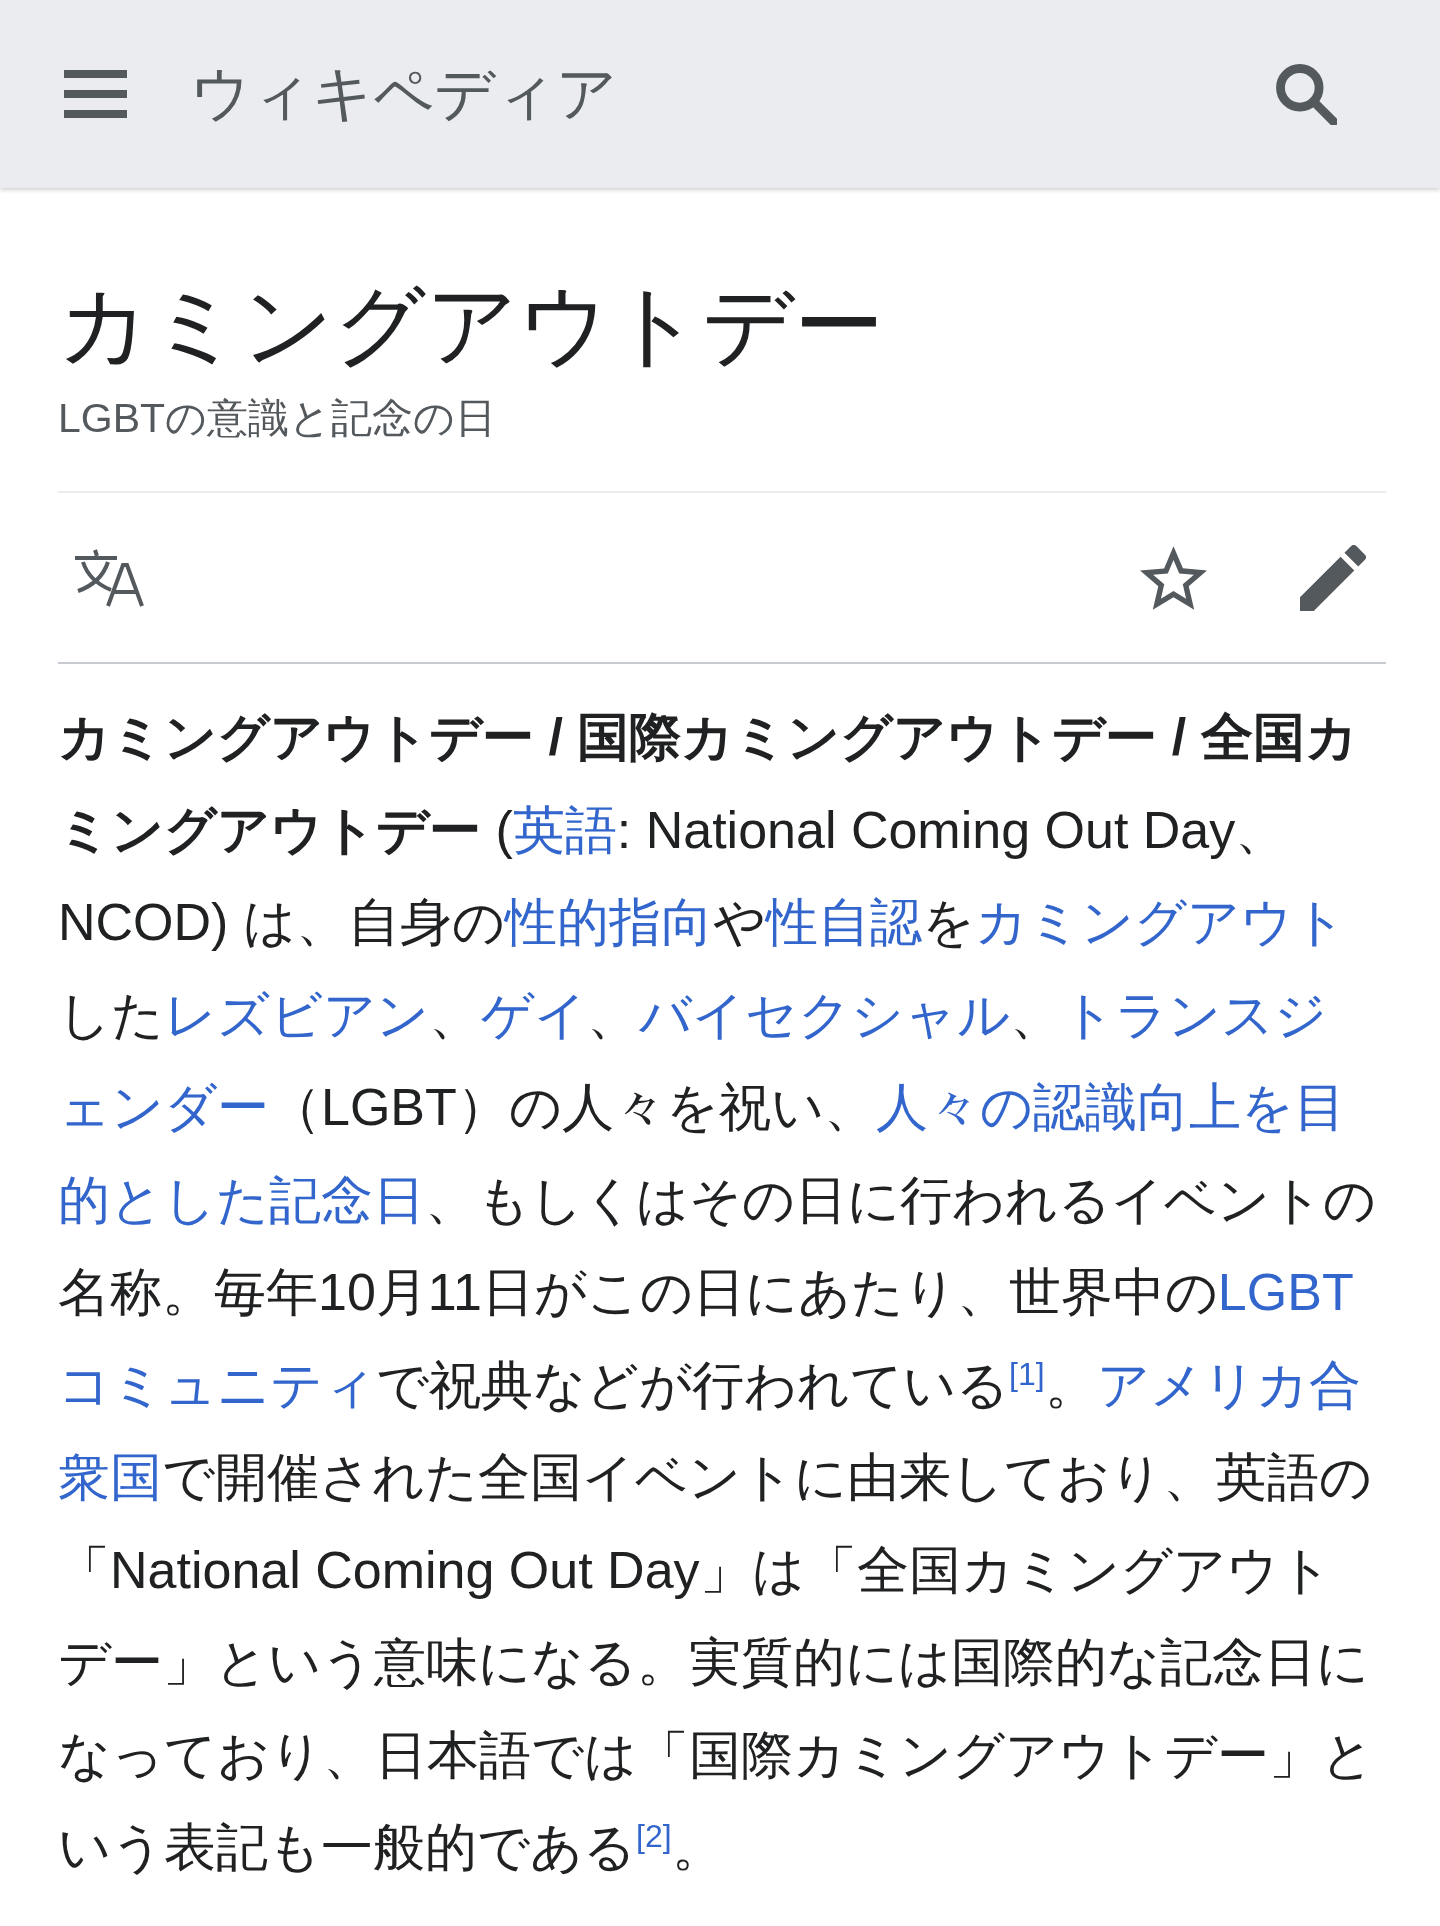 The image size is (1440, 1926). Describe the element at coordinates (654, 1835) in the screenshot. I see `reference-link: [2]` at that location.